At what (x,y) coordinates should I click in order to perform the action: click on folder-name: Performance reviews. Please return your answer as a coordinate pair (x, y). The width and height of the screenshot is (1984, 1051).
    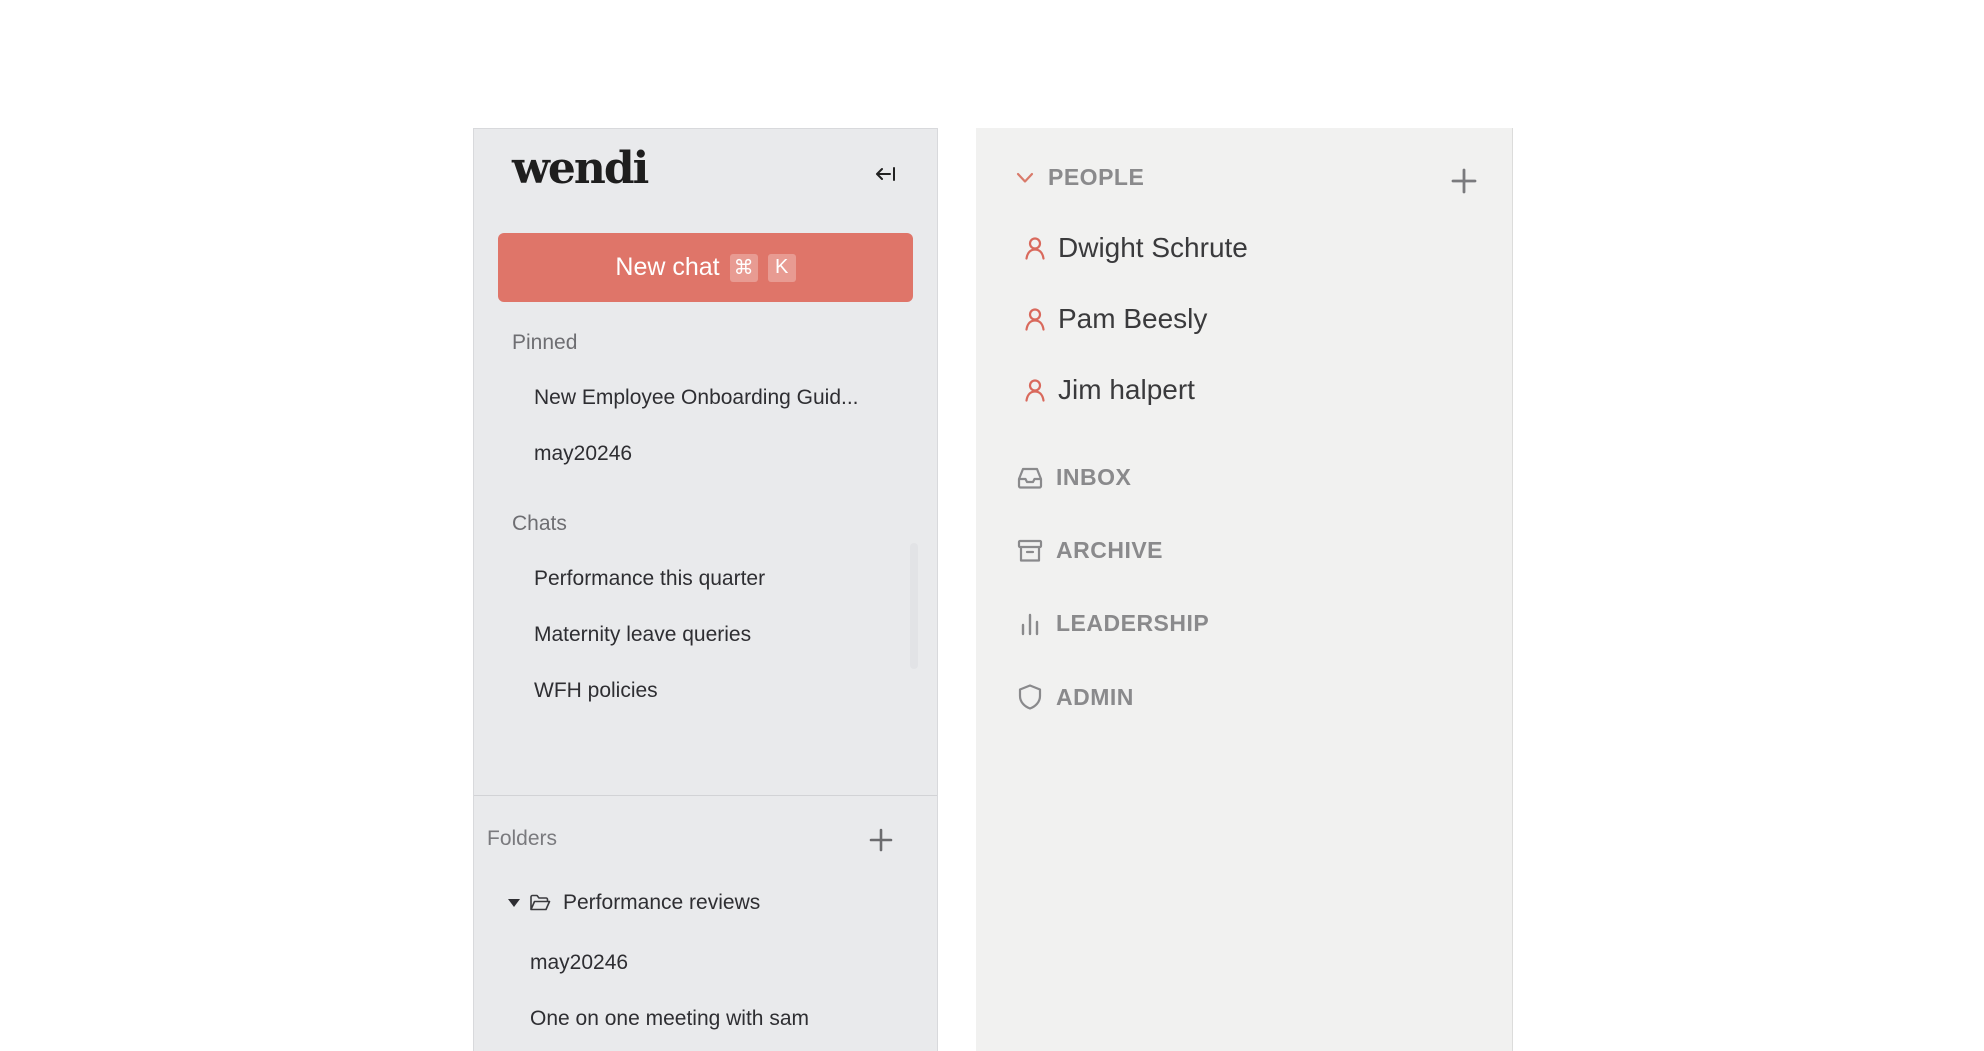
    Looking at the image, I should click on (662, 902).